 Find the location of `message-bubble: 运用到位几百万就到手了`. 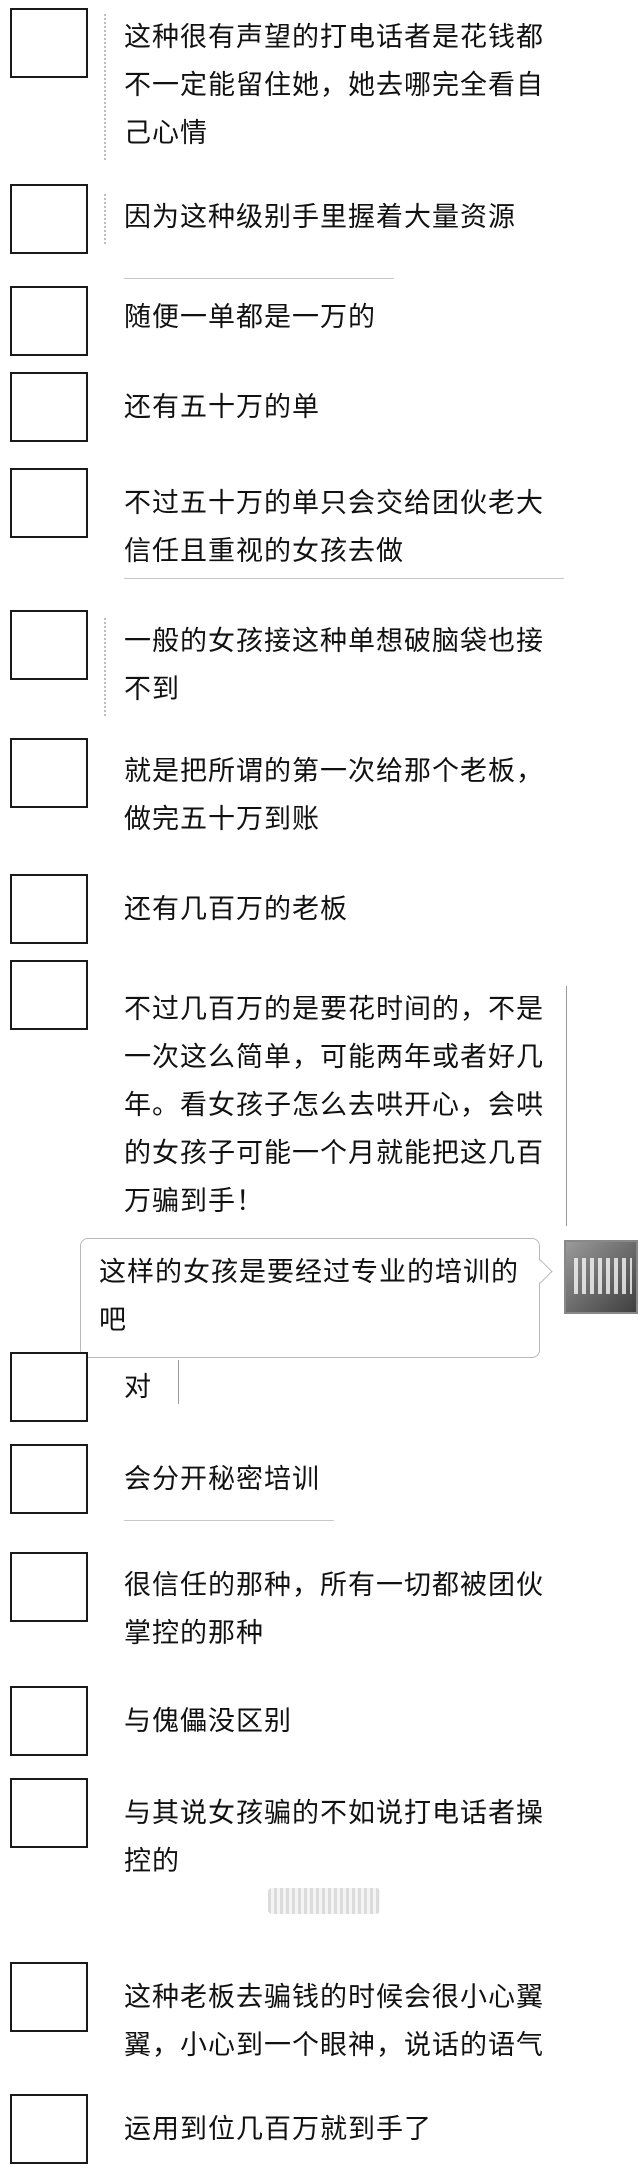

message-bubble: 运用到位几百万就到手了 is located at coordinates (278, 2129).